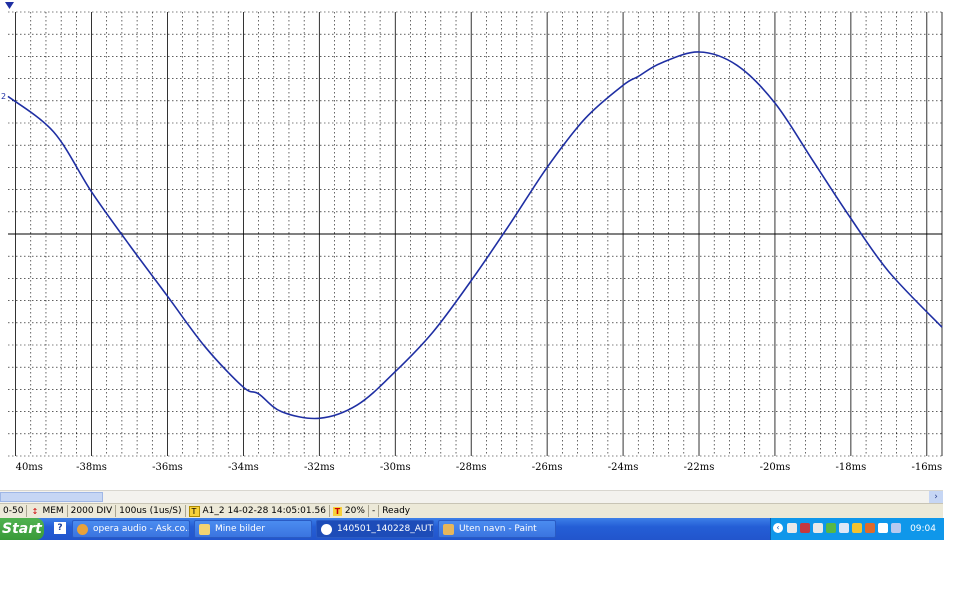 Image resolution: width=975 pixels, height=609 pixels. Describe the element at coordinates (354, 511) in the screenshot. I see `status-position-label: 20%` at that location.